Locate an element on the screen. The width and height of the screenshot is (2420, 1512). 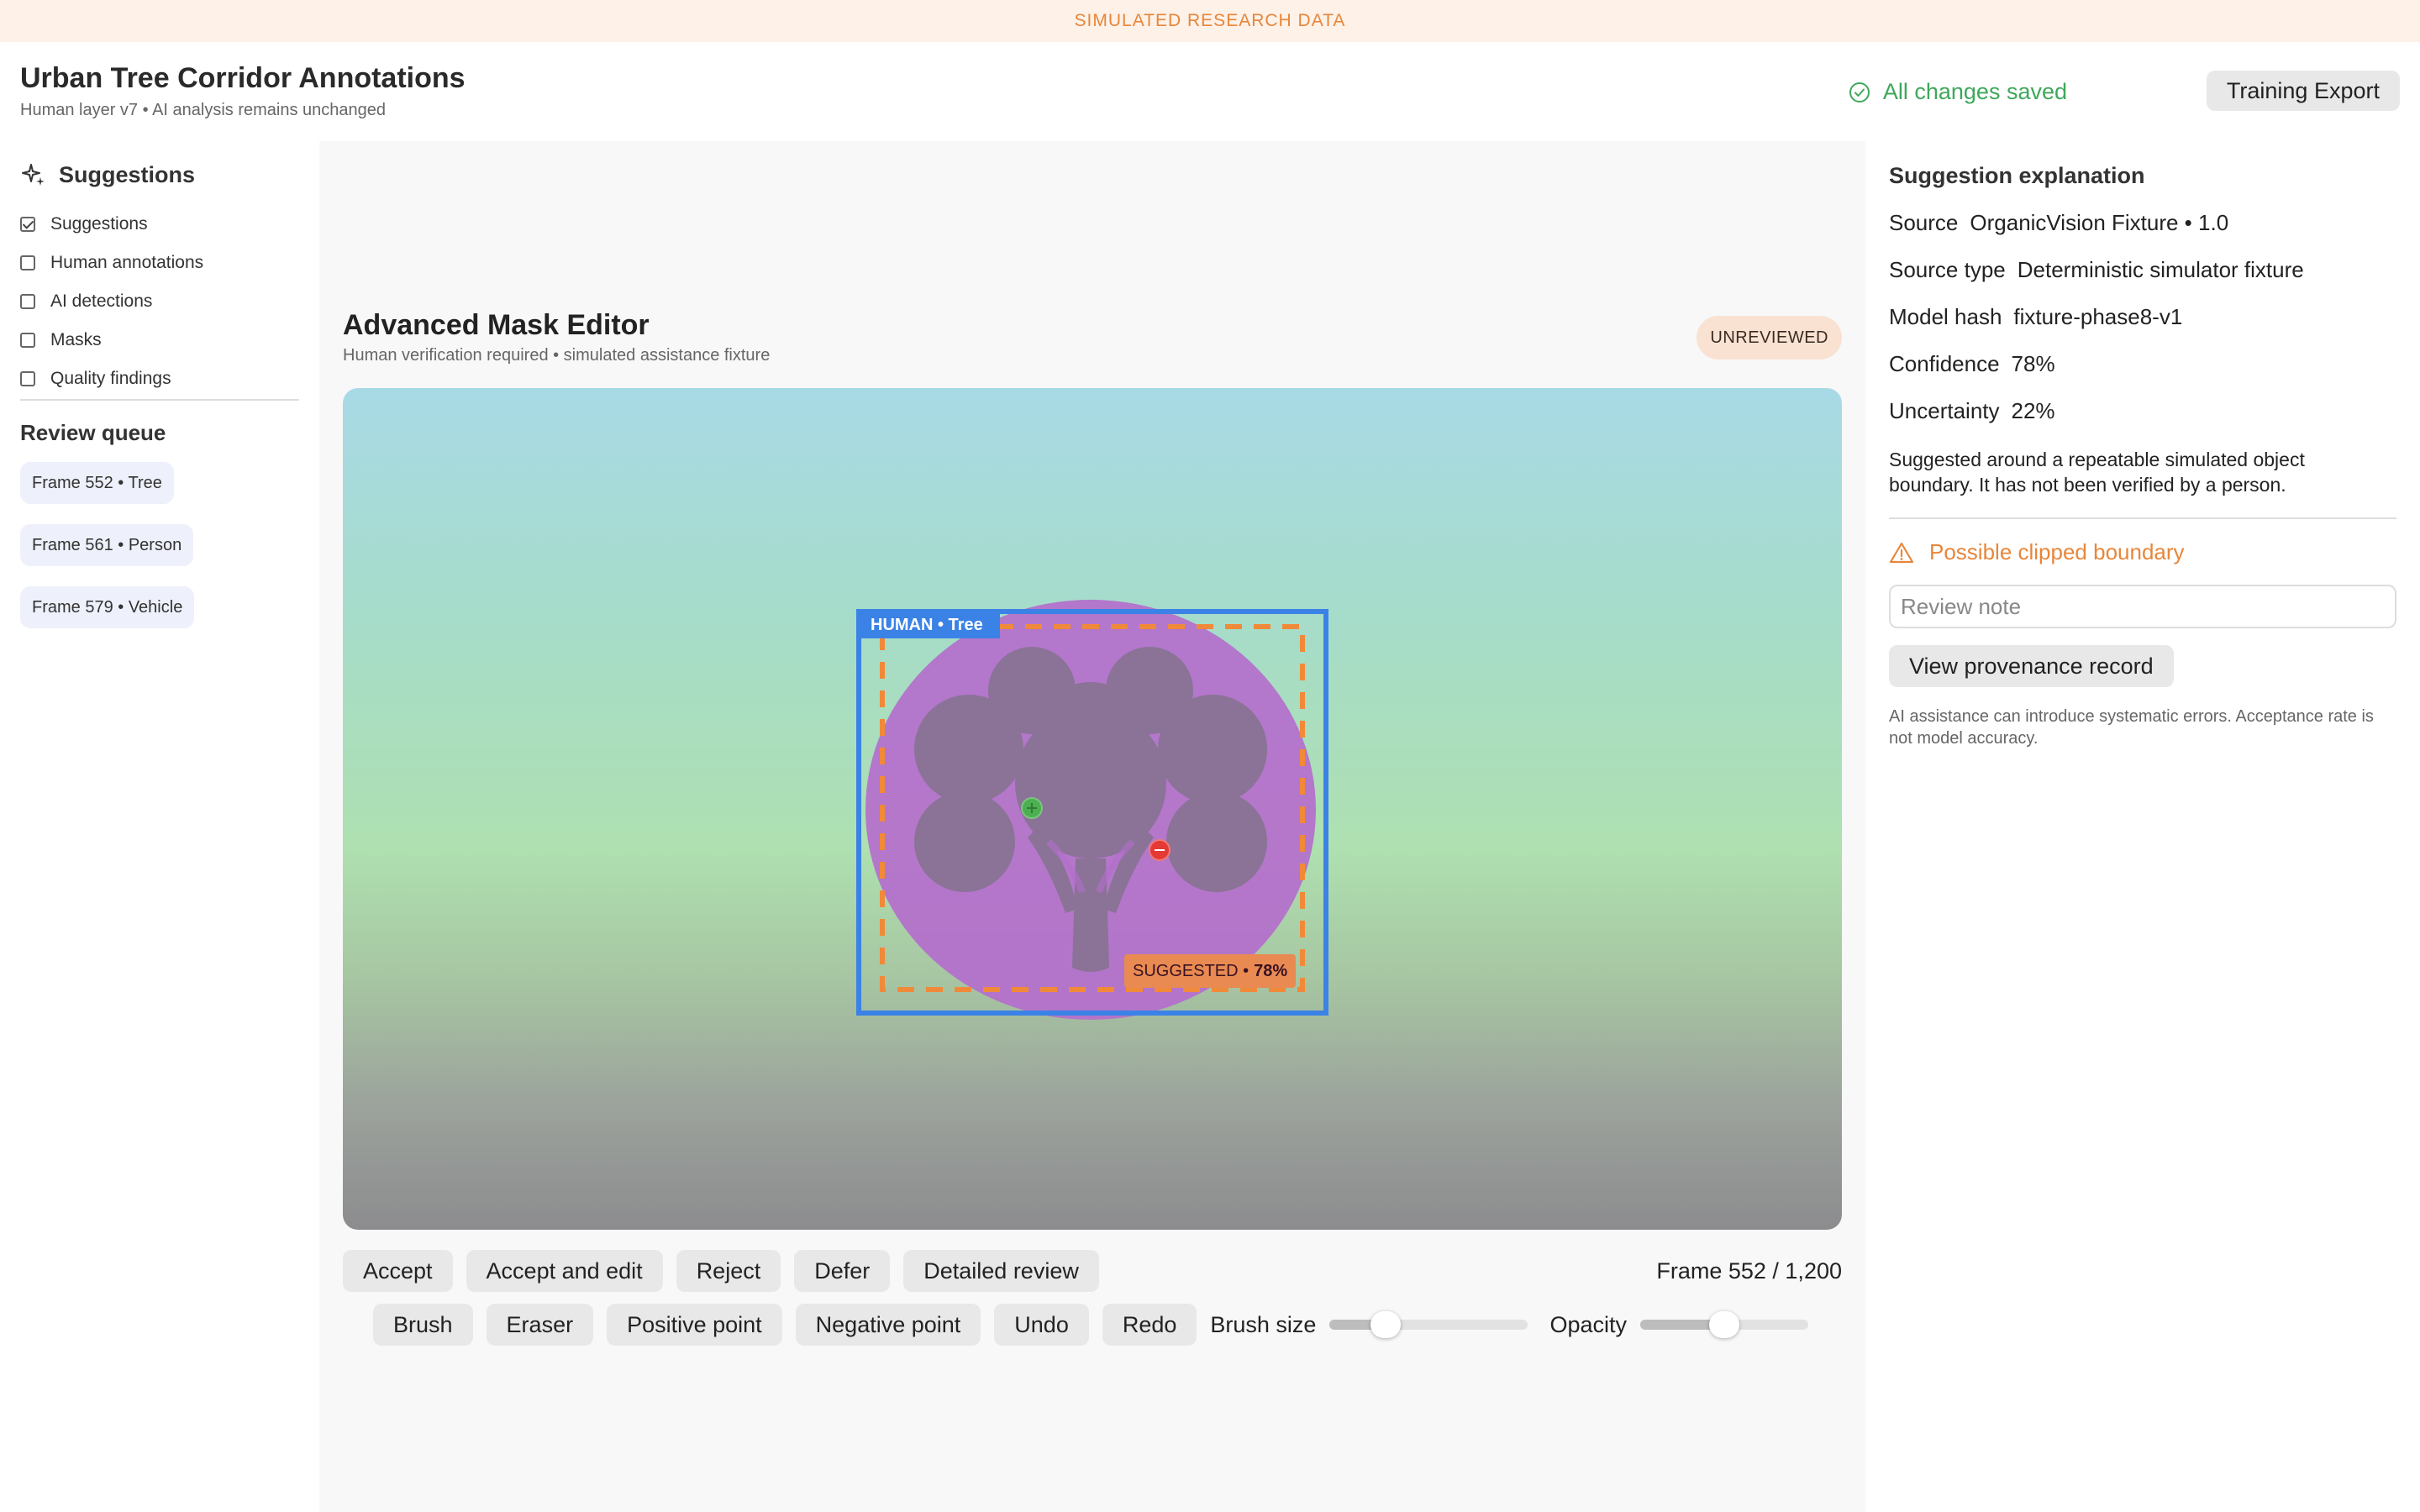
detail-key: Model hash is located at coordinates (1945, 316).